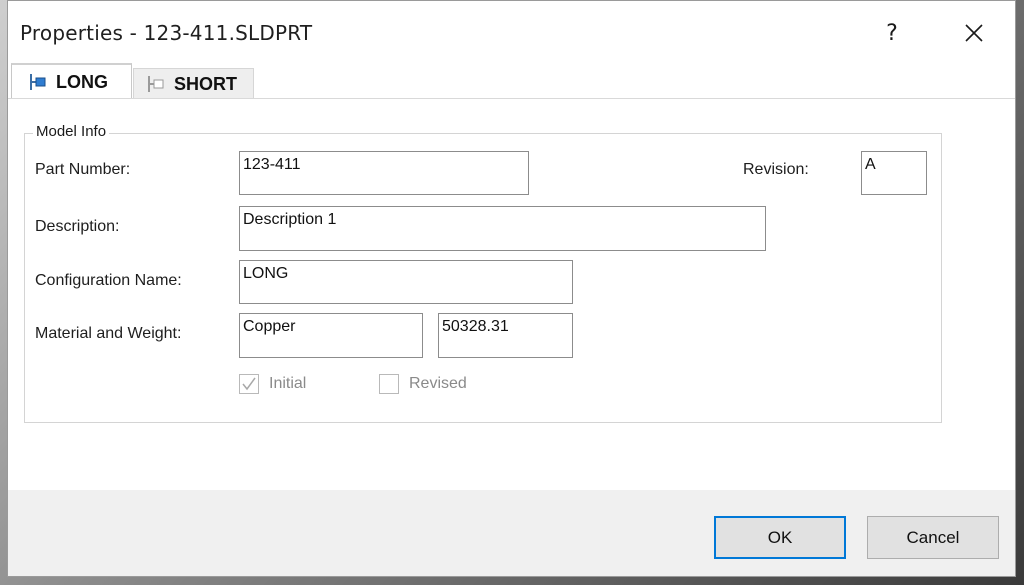 The height and width of the screenshot is (585, 1024). I want to click on tab-long-label: LONG, so click(82, 81).